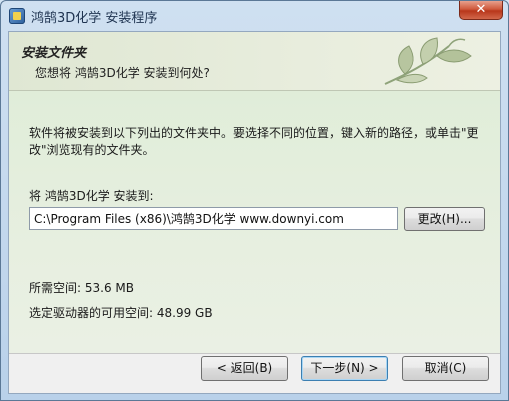  I want to click on title-bar: 鸿鹄3D化学 安装程序 ✕, so click(254, 16).